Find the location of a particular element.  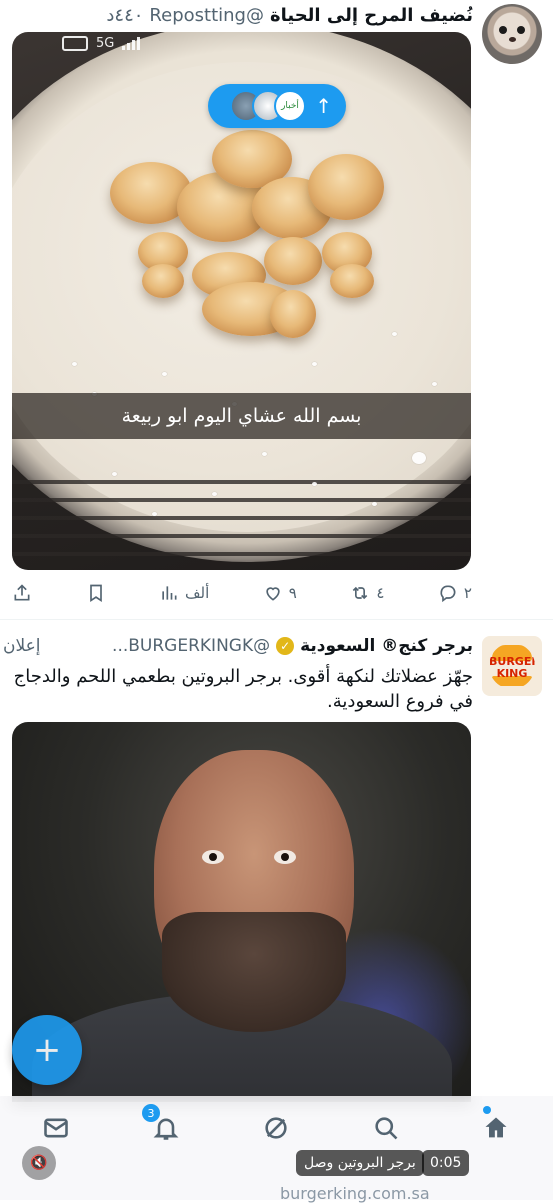

pill-account-text: أخبار is located at coordinates (290, 106).